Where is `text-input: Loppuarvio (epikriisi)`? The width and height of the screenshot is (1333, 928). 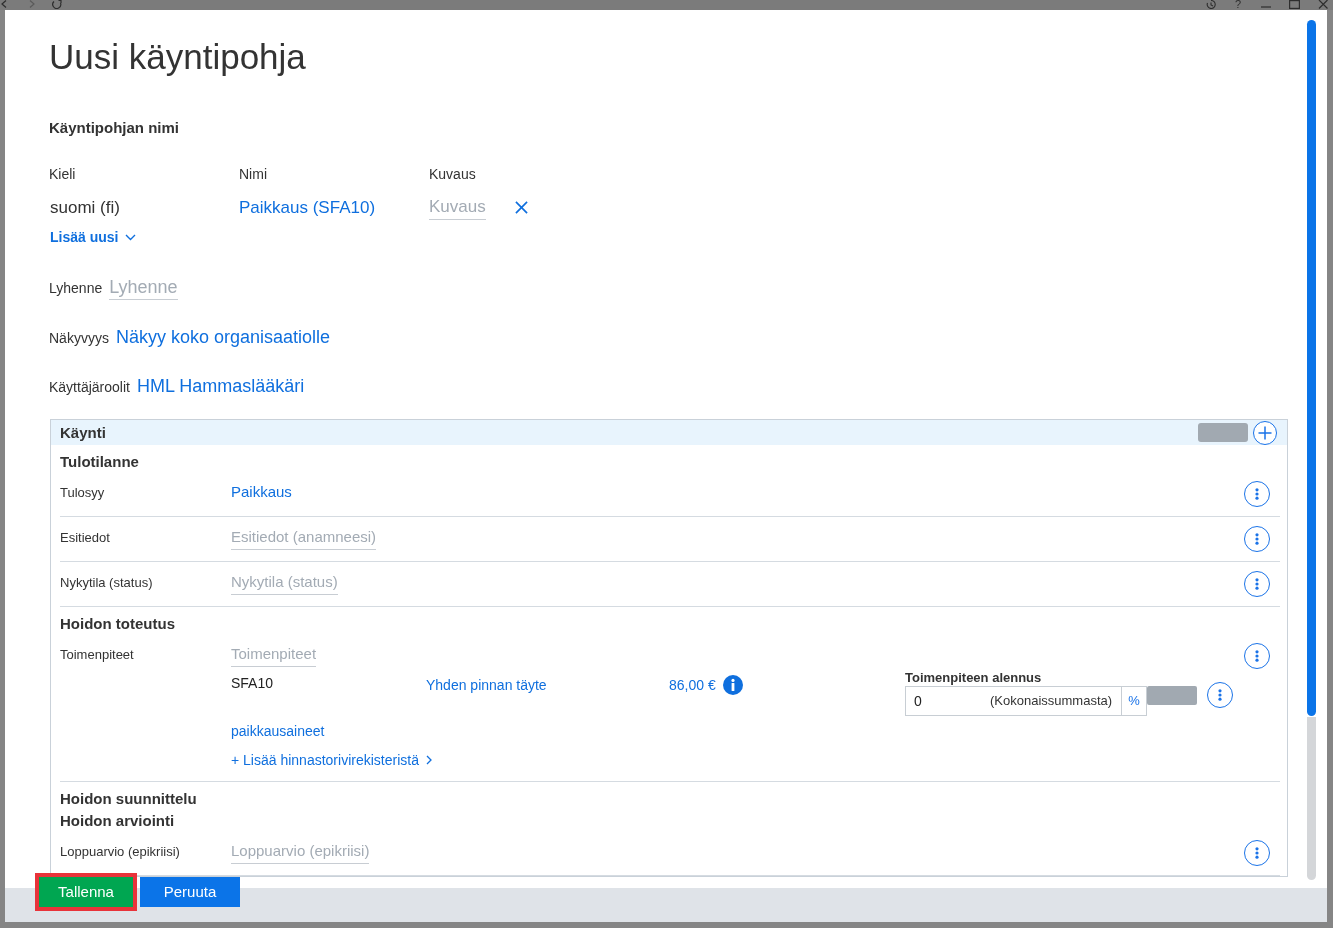 text-input: Loppuarvio (epikriisi) is located at coordinates (300, 851).